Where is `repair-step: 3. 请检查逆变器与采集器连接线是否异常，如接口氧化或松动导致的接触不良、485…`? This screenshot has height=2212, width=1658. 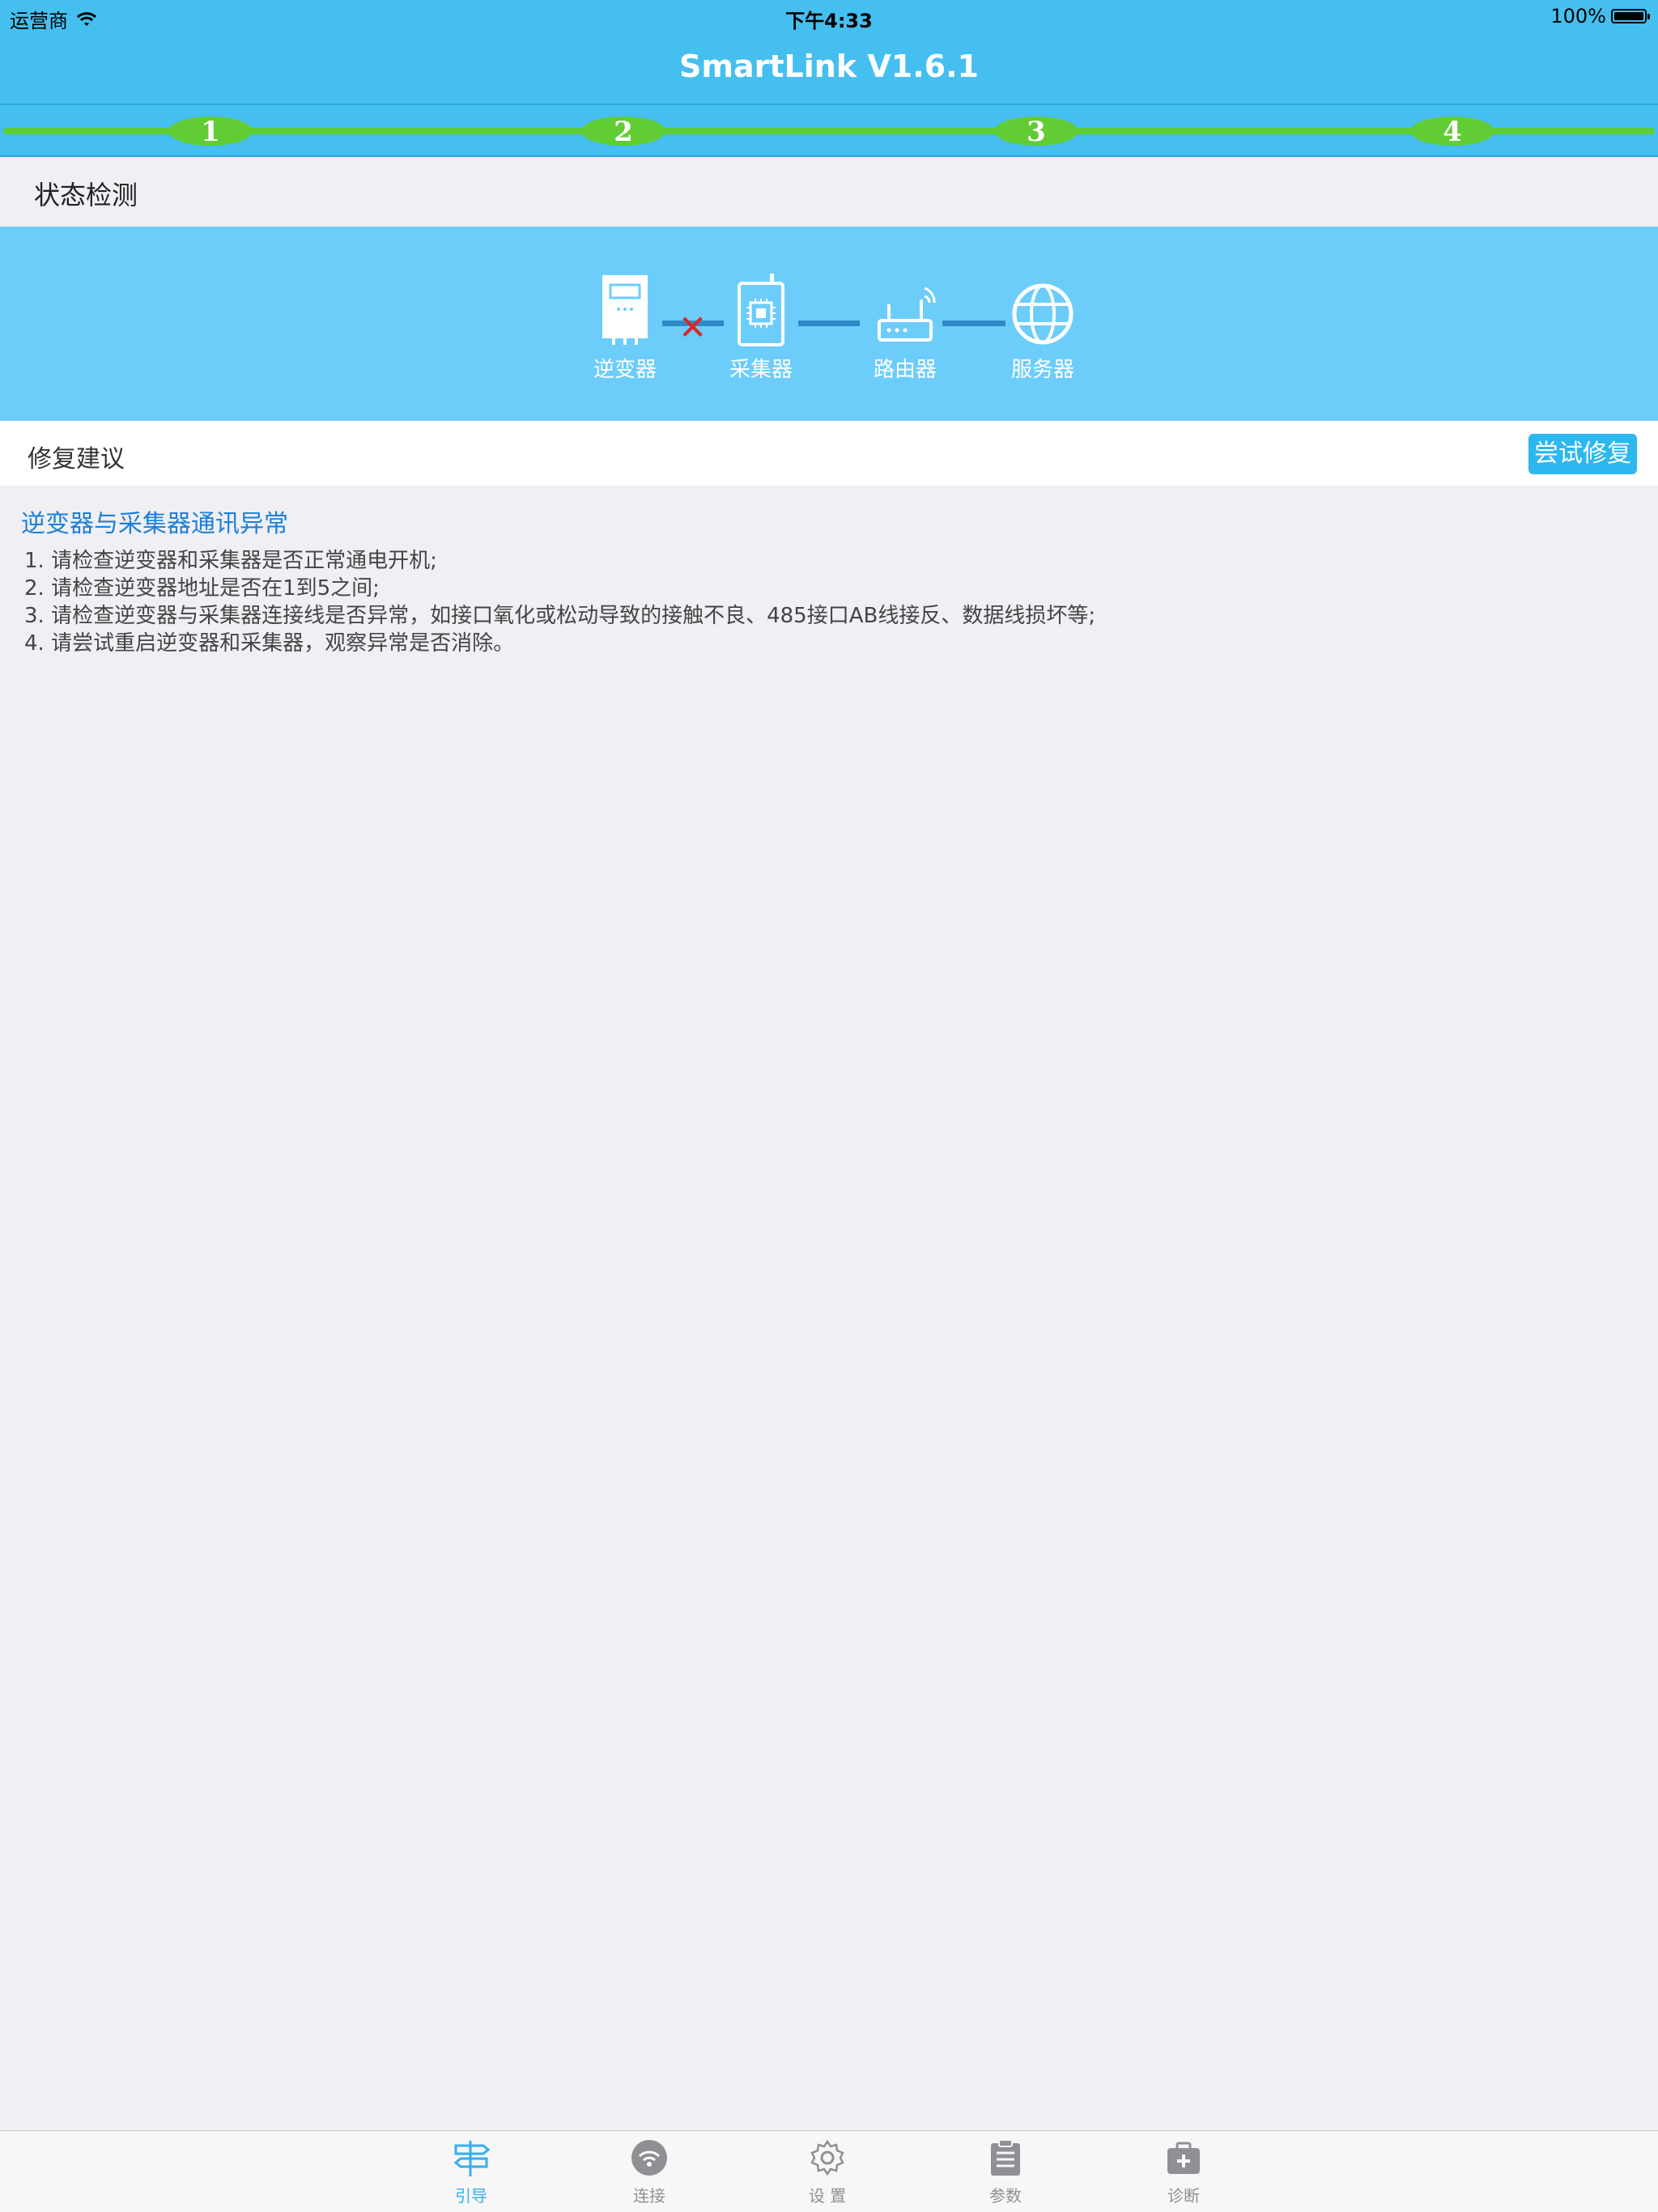 repair-step: 3. 请检查逆变器与采集器连接线是否异常，如接口氧化或松动导致的接触不良、485… is located at coordinates (560, 616).